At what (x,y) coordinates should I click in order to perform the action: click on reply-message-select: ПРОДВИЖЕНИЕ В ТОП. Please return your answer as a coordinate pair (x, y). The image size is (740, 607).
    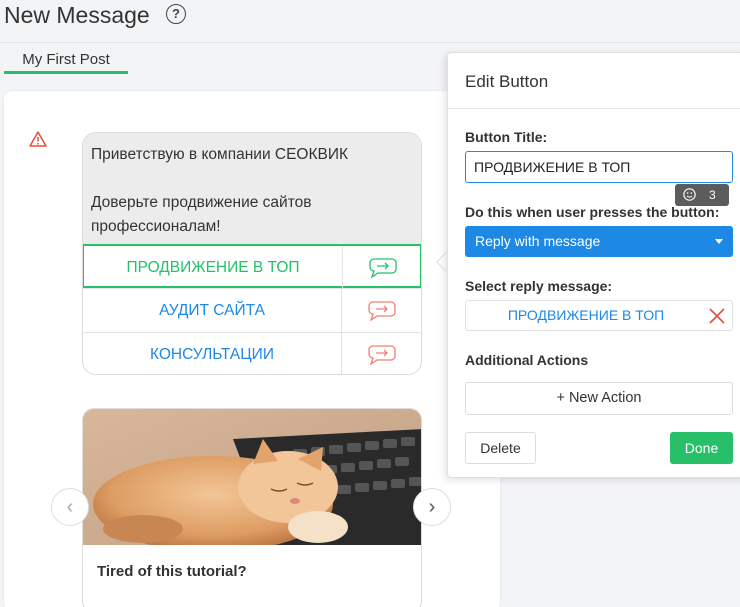
    Looking at the image, I should click on (599, 315).